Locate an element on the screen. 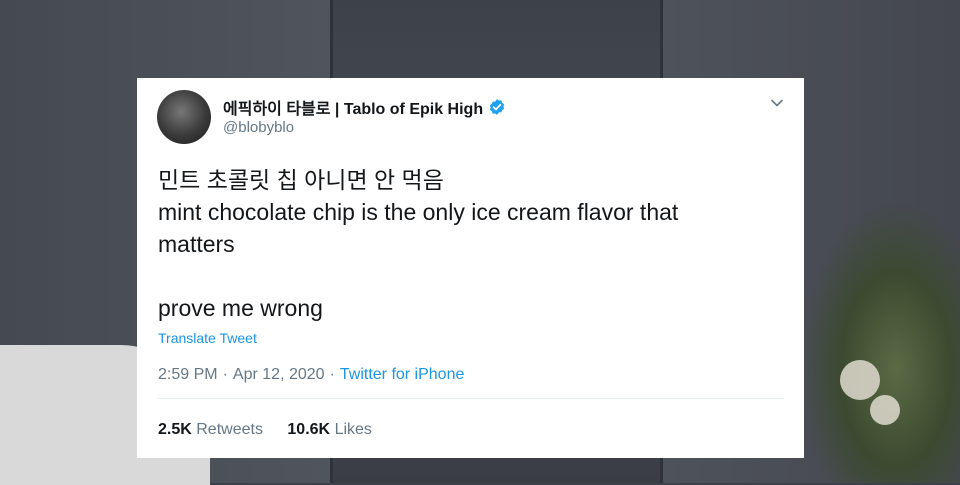  verified-badge-icon is located at coordinates (497, 107).